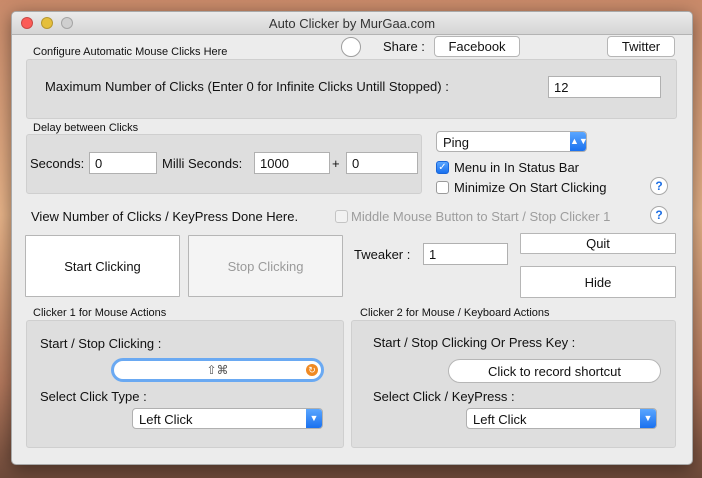 Image resolution: width=702 pixels, height=478 pixels. What do you see at coordinates (465, 254) in the screenshot?
I see `tweaker-input` at bounding box center [465, 254].